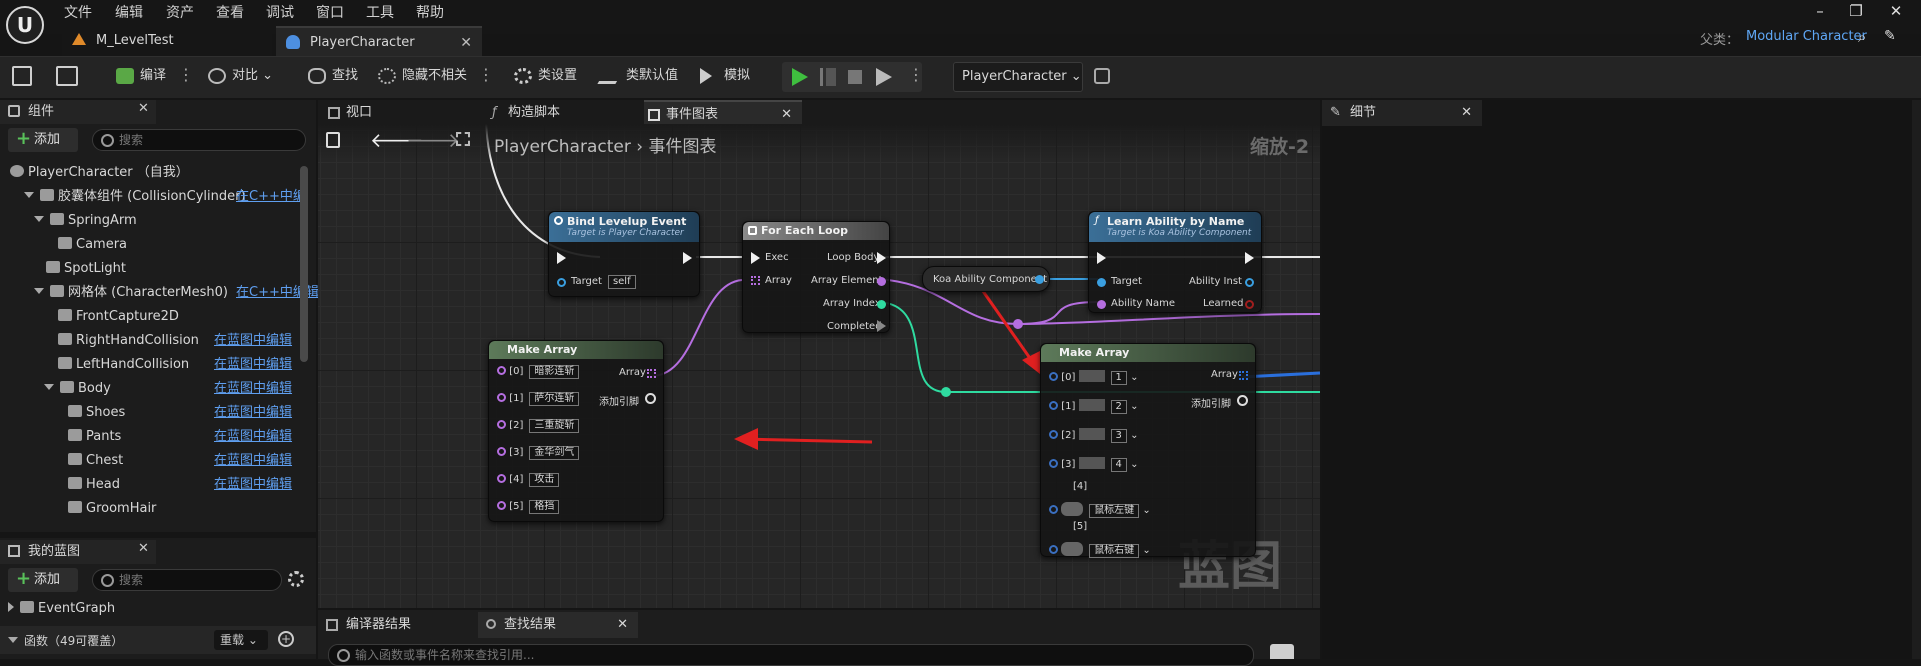  Describe the element at coordinates (558, 625) in the screenshot. I see `tab-find-results: 查找结果 ✕` at that location.